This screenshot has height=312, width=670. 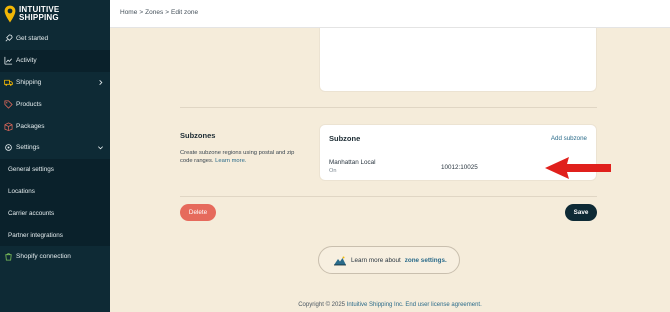 What do you see at coordinates (9, 38) in the screenshot?
I see `rocket-icon` at bounding box center [9, 38].